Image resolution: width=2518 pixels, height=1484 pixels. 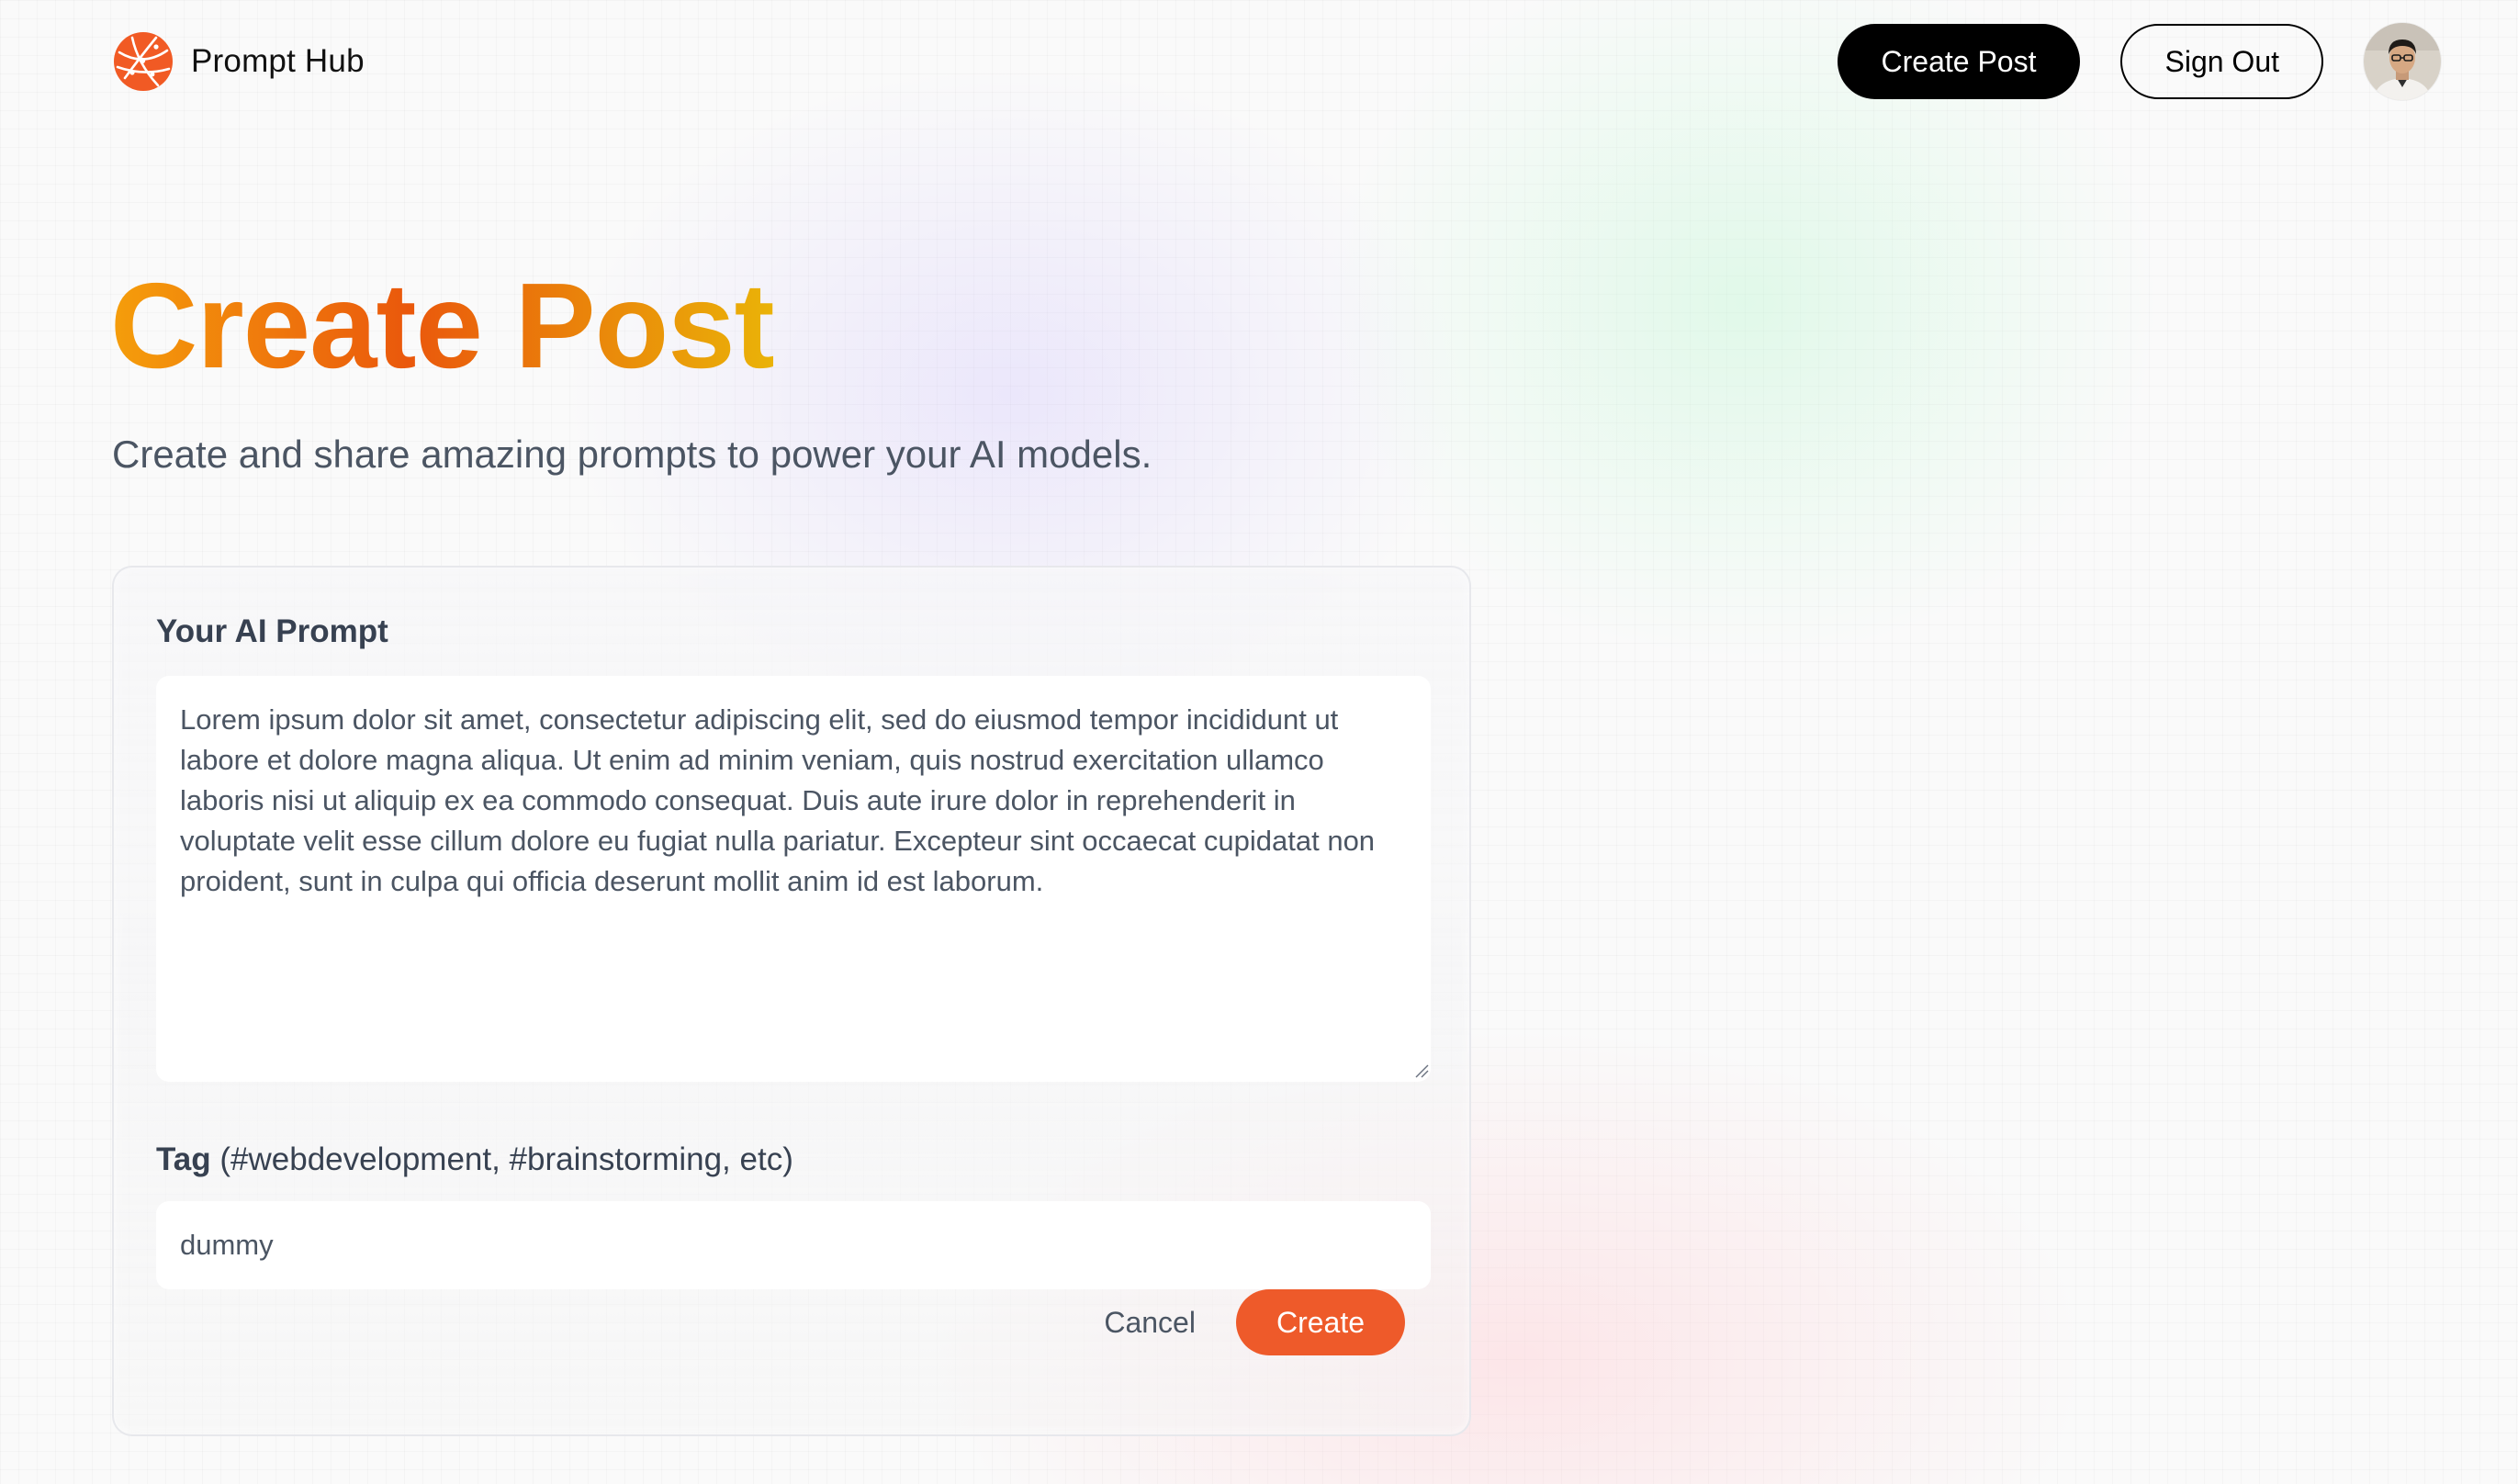 What do you see at coordinates (1320, 1322) in the screenshot?
I see `create-button: Create` at bounding box center [1320, 1322].